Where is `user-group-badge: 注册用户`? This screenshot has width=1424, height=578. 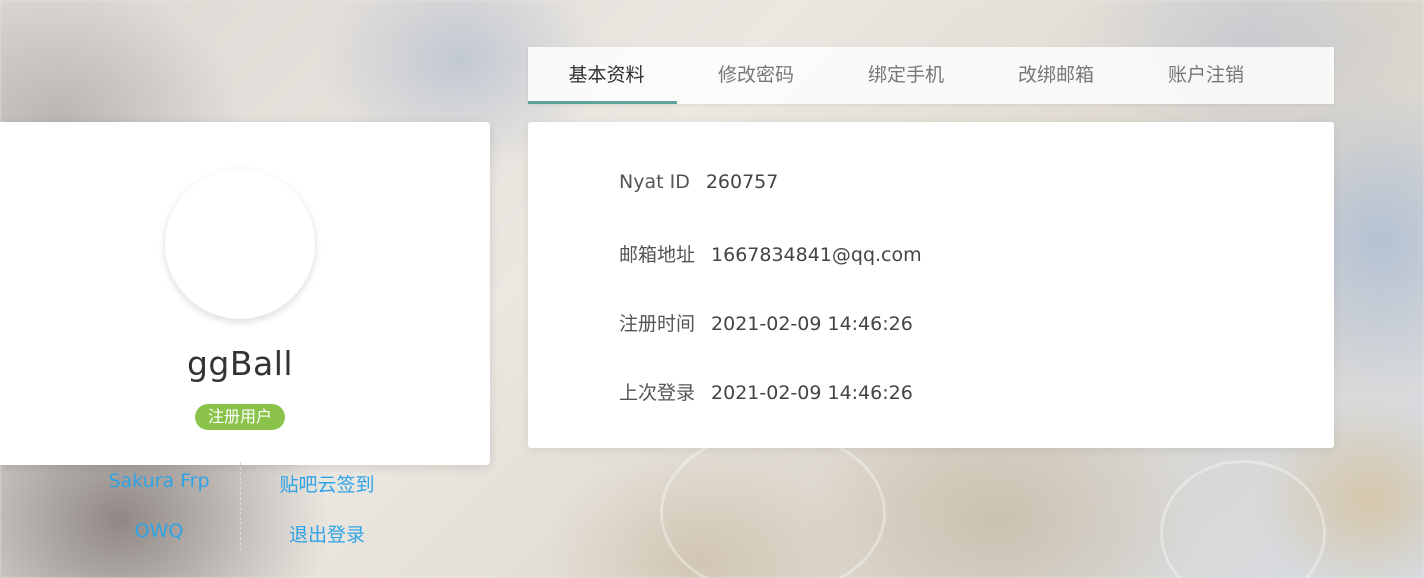 user-group-badge: 注册用户 is located at coordinates (240, 417).